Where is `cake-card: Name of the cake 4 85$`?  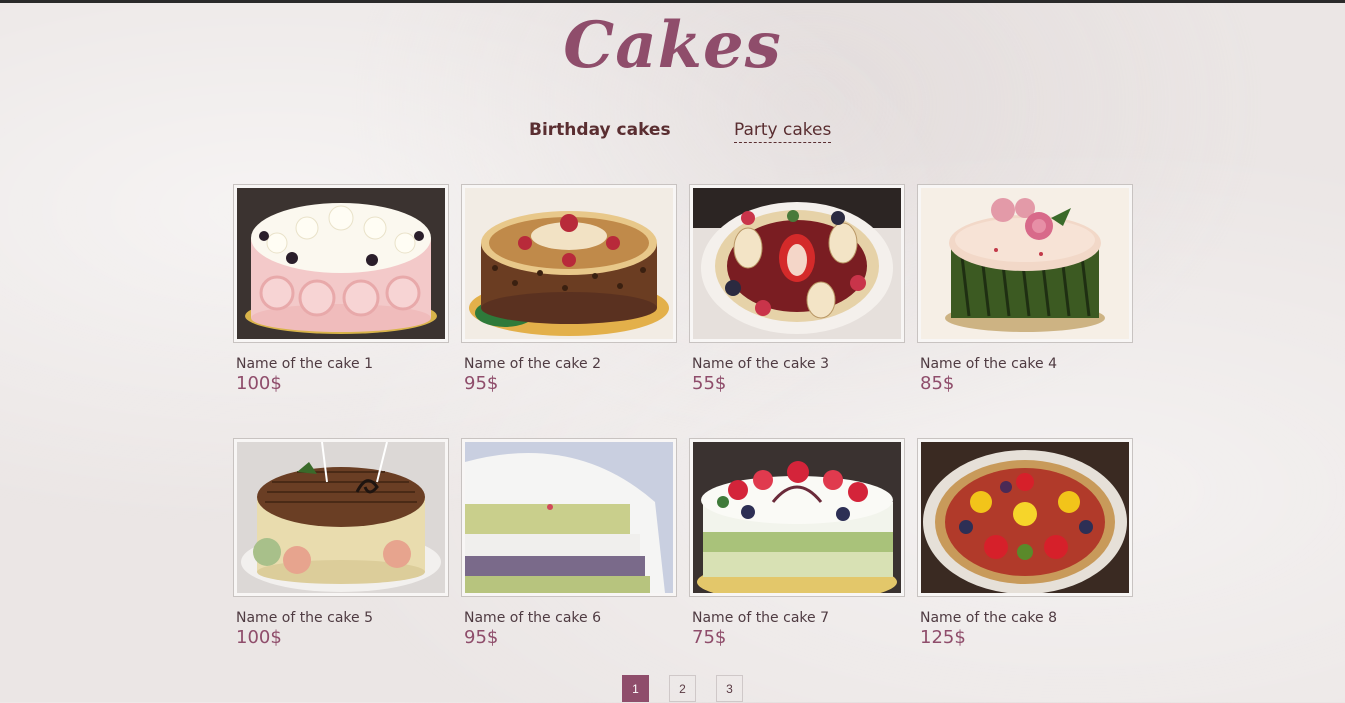
cake-card: Name of the cake 4 85$ is located at coordinates (1025, 289).